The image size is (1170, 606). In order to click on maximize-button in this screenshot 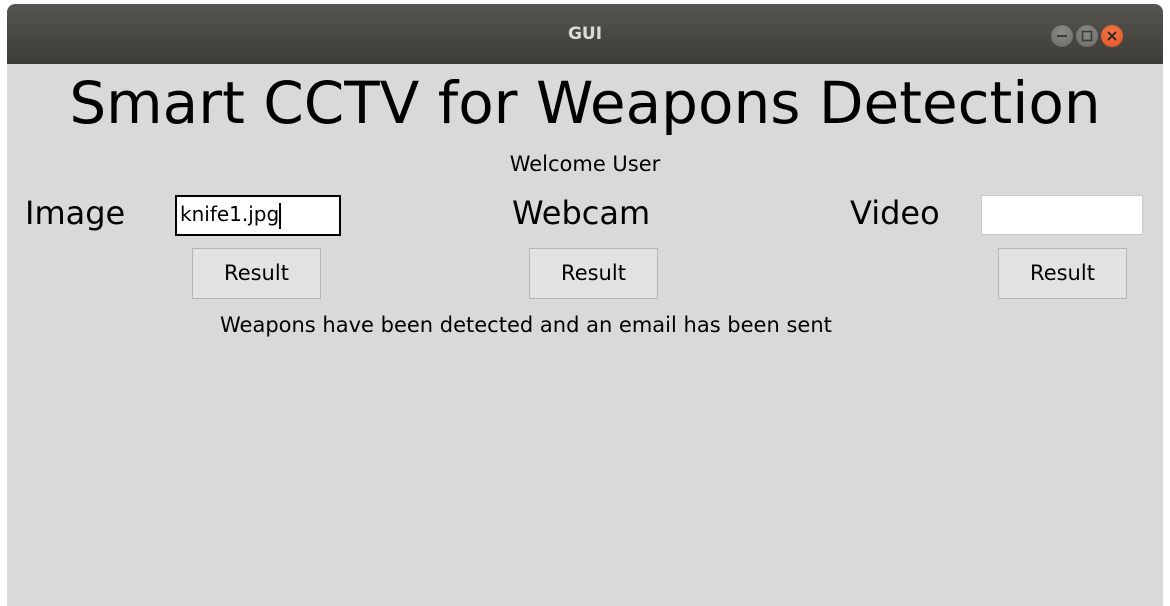, I will do `click(1087, 36)`.